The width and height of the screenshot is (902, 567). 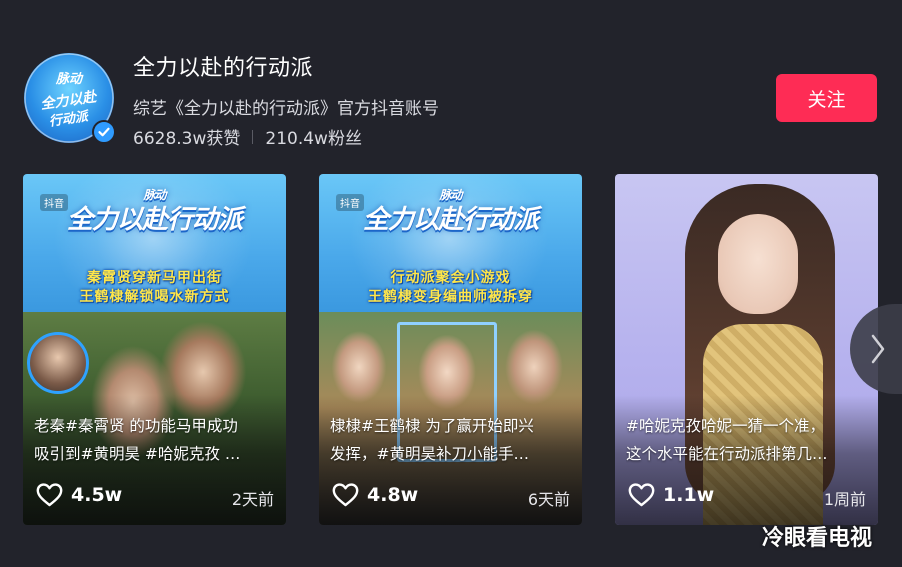 I want to click on account-name: 全力以赴的行动派, so click(x=223, y=68).